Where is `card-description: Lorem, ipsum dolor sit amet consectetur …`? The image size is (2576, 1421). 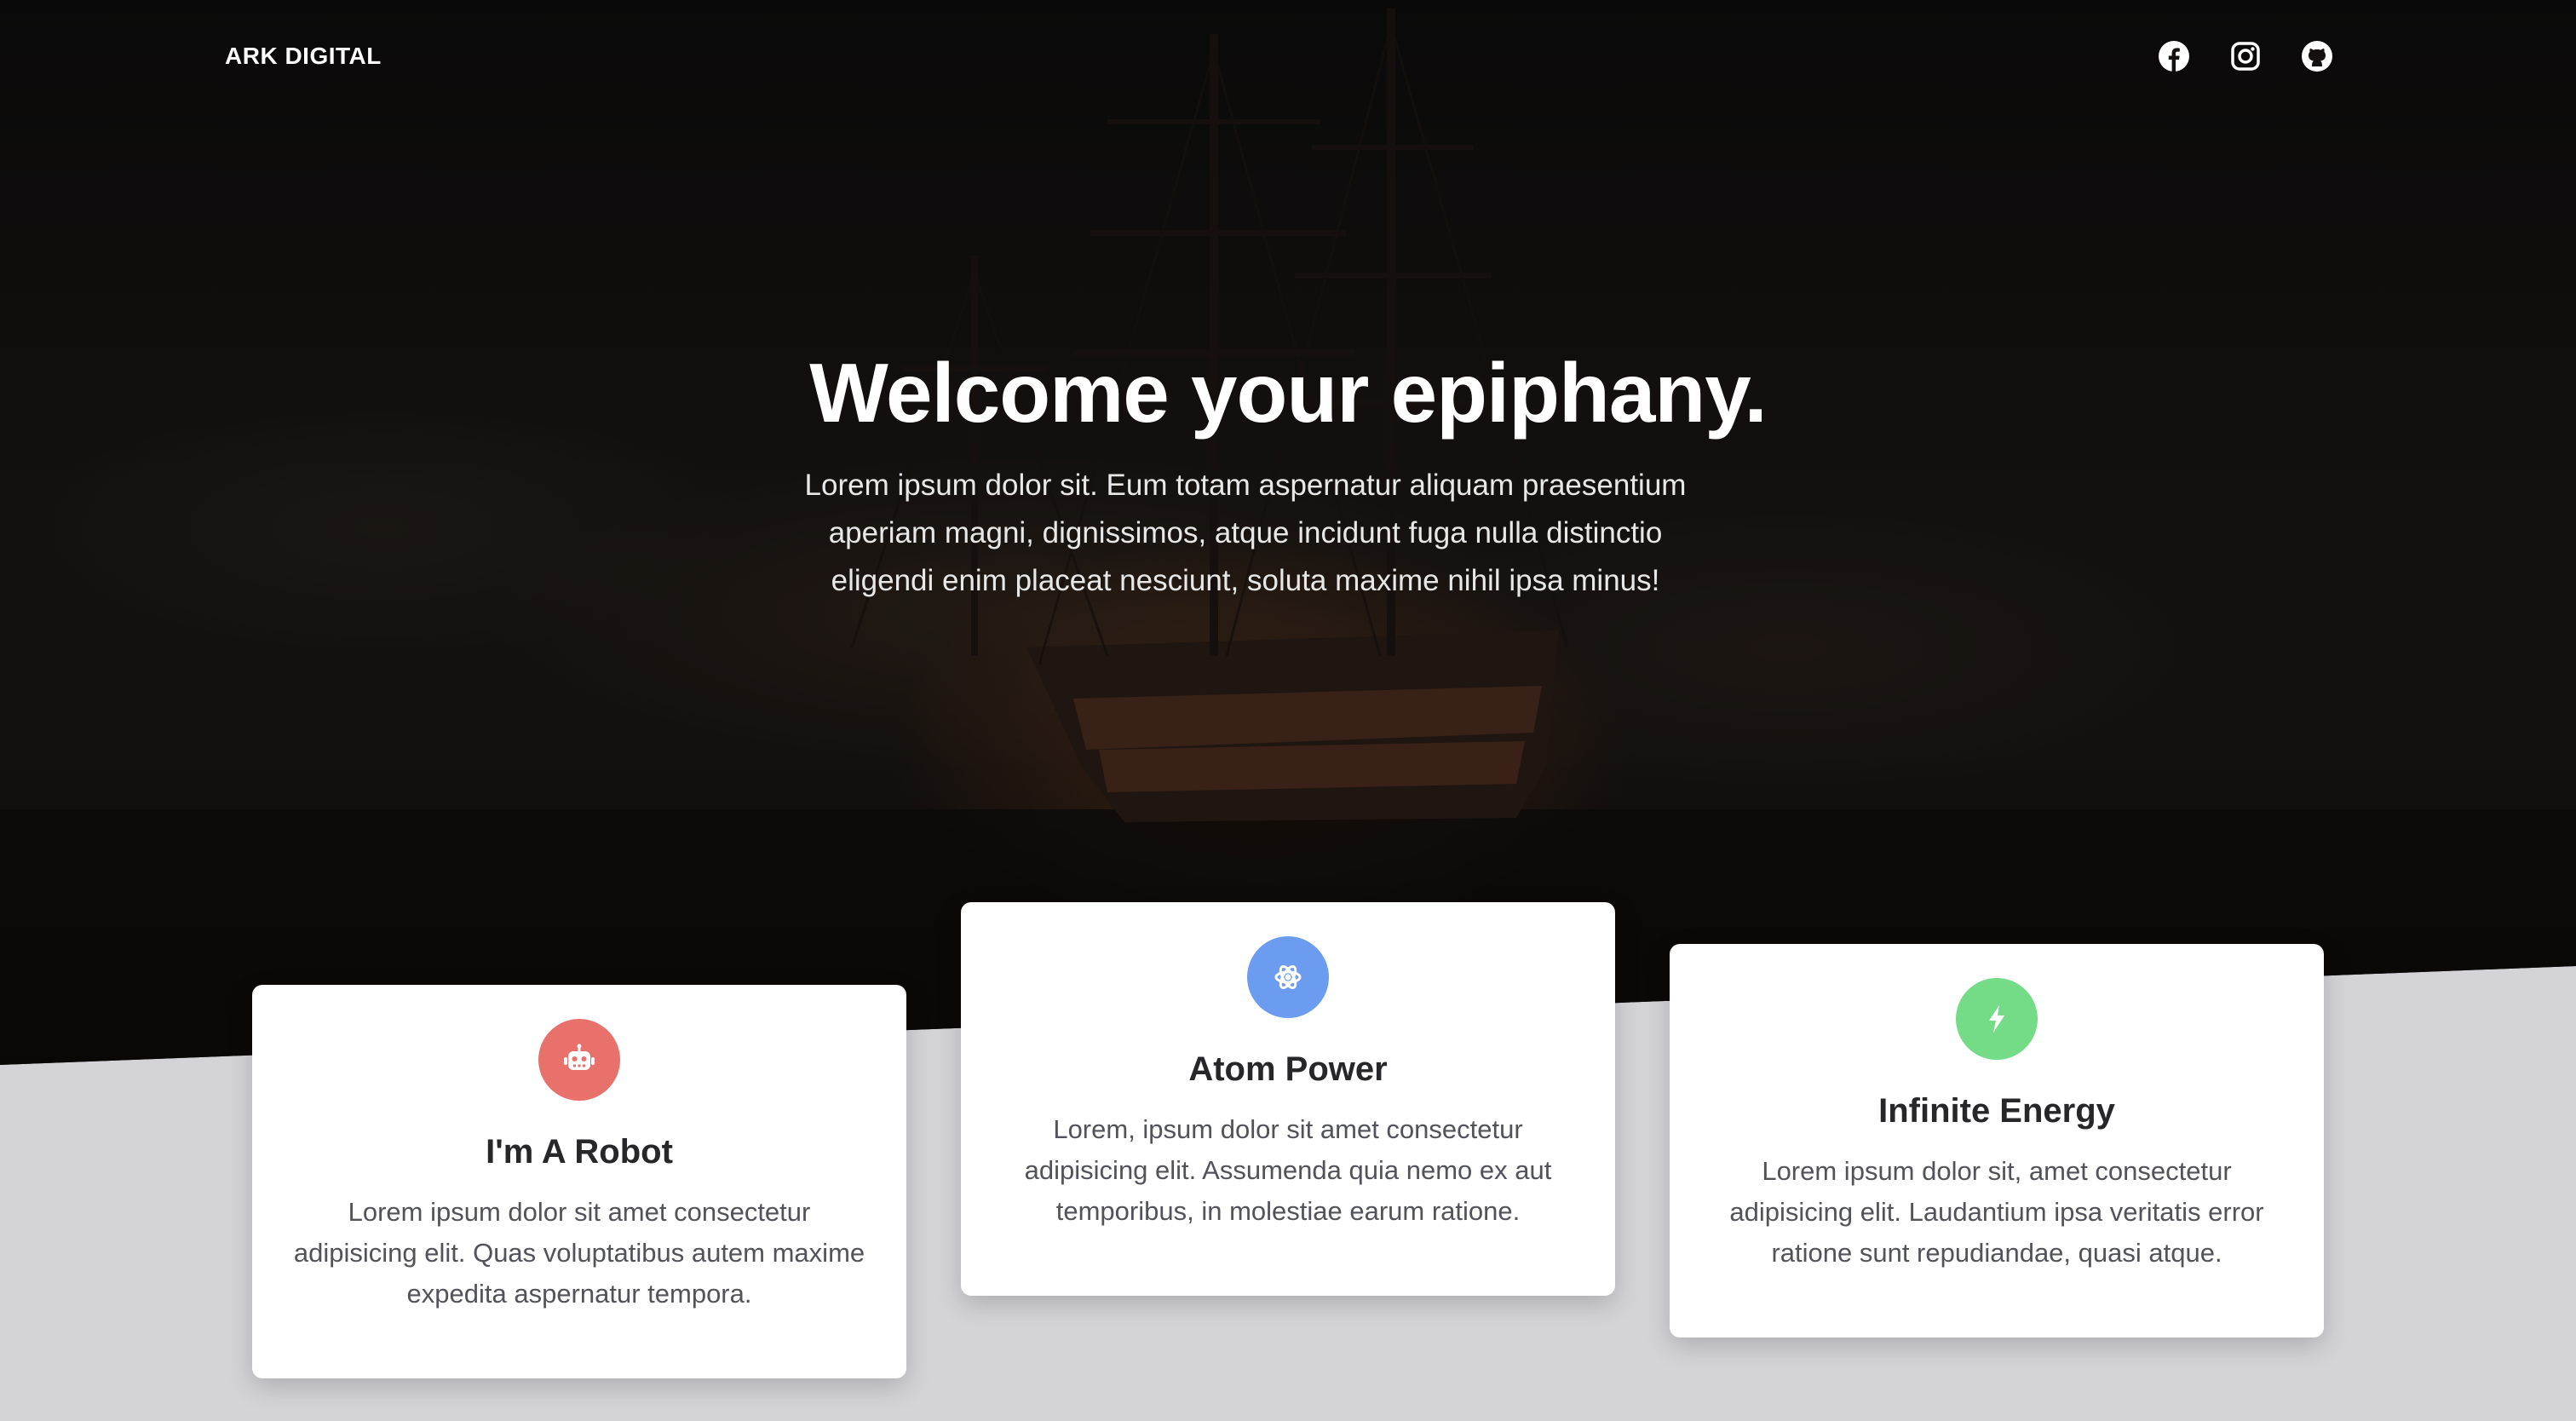 card-description: Lorem, ipsum dolor sit amet consectetur … is located at coordinates (1288, 1170).